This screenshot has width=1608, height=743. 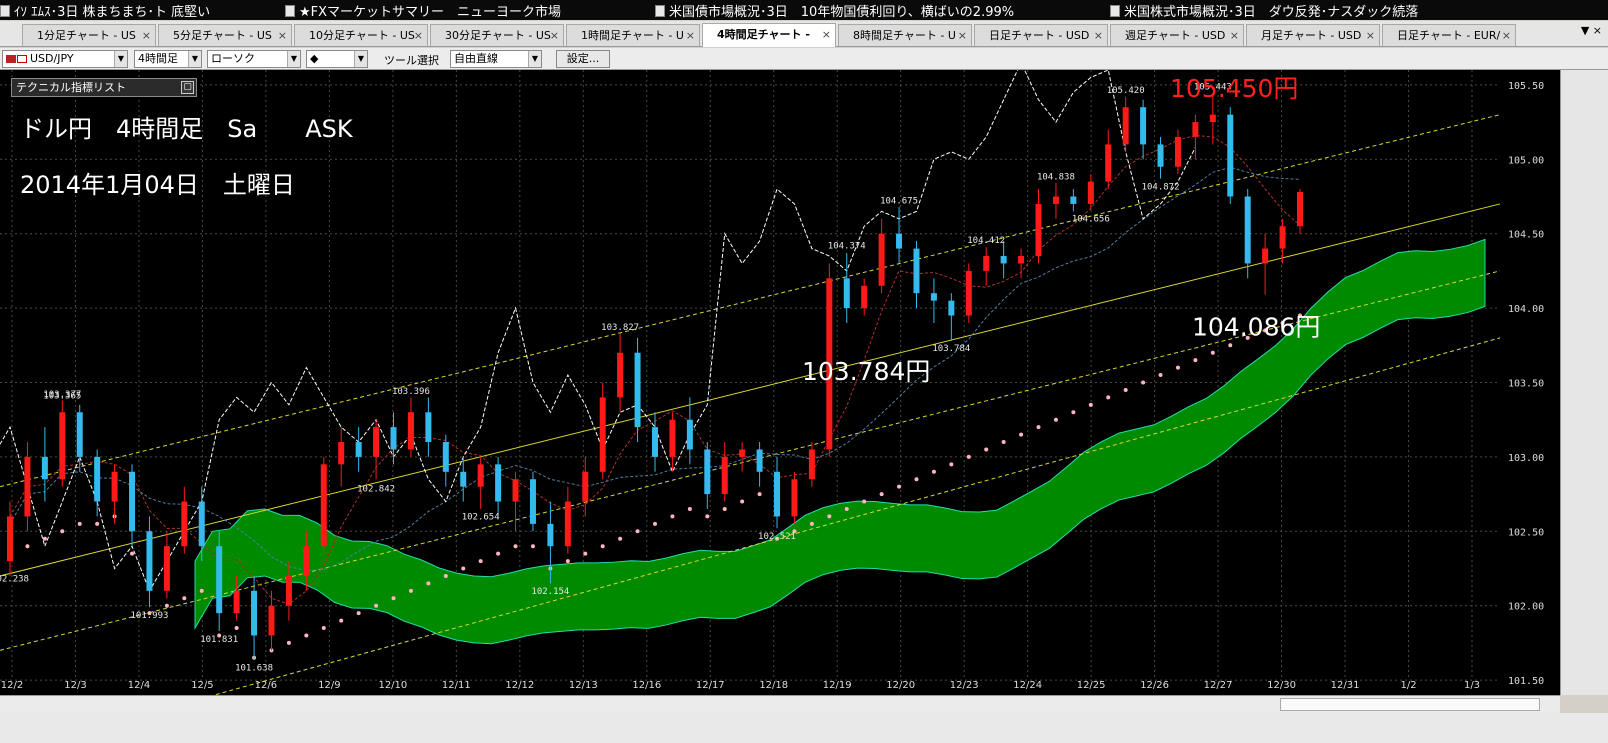 What do you see at coordinates (233, 58) in the screenshot?
I see `chart-type-value: ローソク` at bounding box center [233, 58].